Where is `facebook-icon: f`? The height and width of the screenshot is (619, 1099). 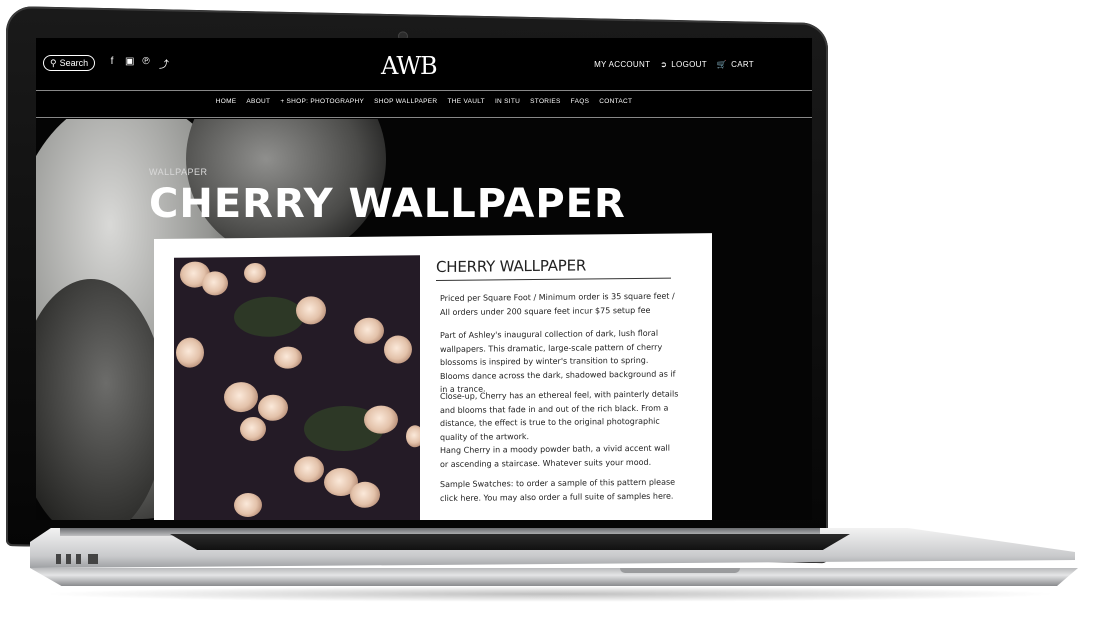 facebook-icon: f is located at coordinates (112, 63).